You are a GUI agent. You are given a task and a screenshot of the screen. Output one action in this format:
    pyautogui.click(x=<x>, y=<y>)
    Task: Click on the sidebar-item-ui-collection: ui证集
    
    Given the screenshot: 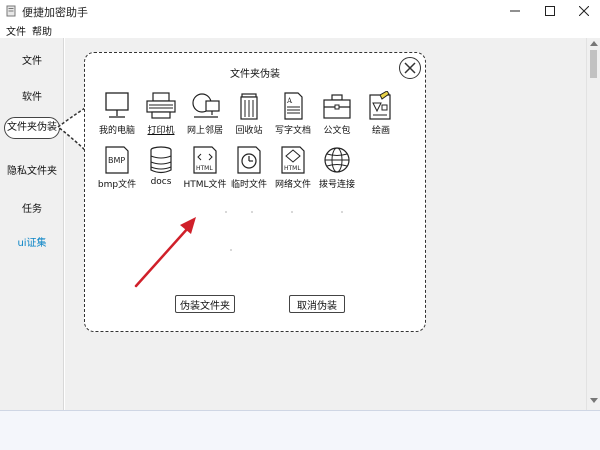 What is the action you would take?
    pyautogui.click(x=32, y=241)
    